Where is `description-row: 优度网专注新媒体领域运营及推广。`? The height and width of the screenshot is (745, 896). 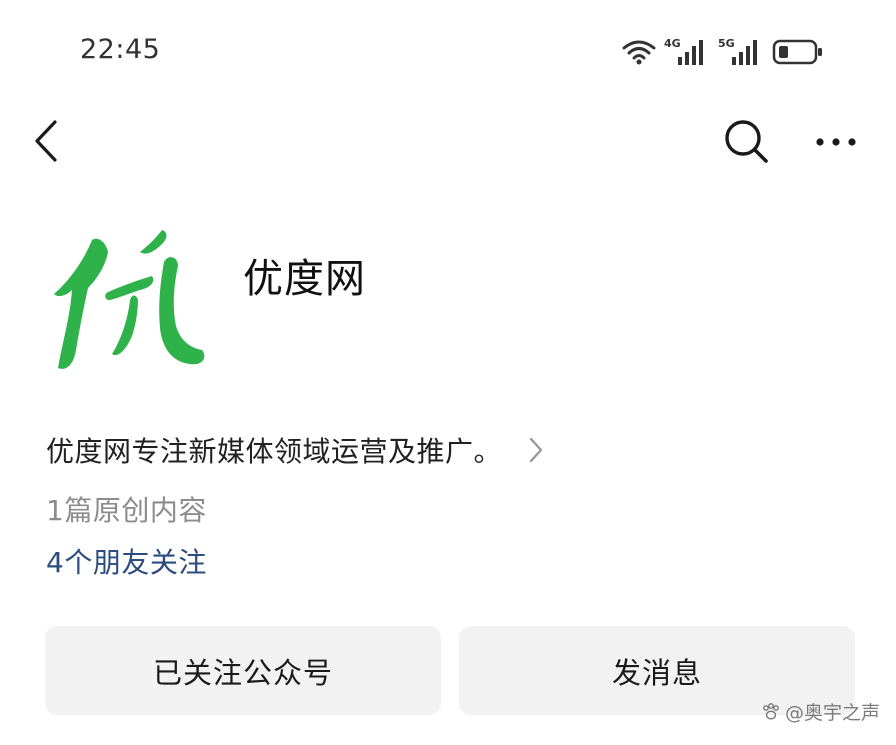
description-row: 优度网专注新媒体领域运营及推广。 is located at coordinates (296, 450).